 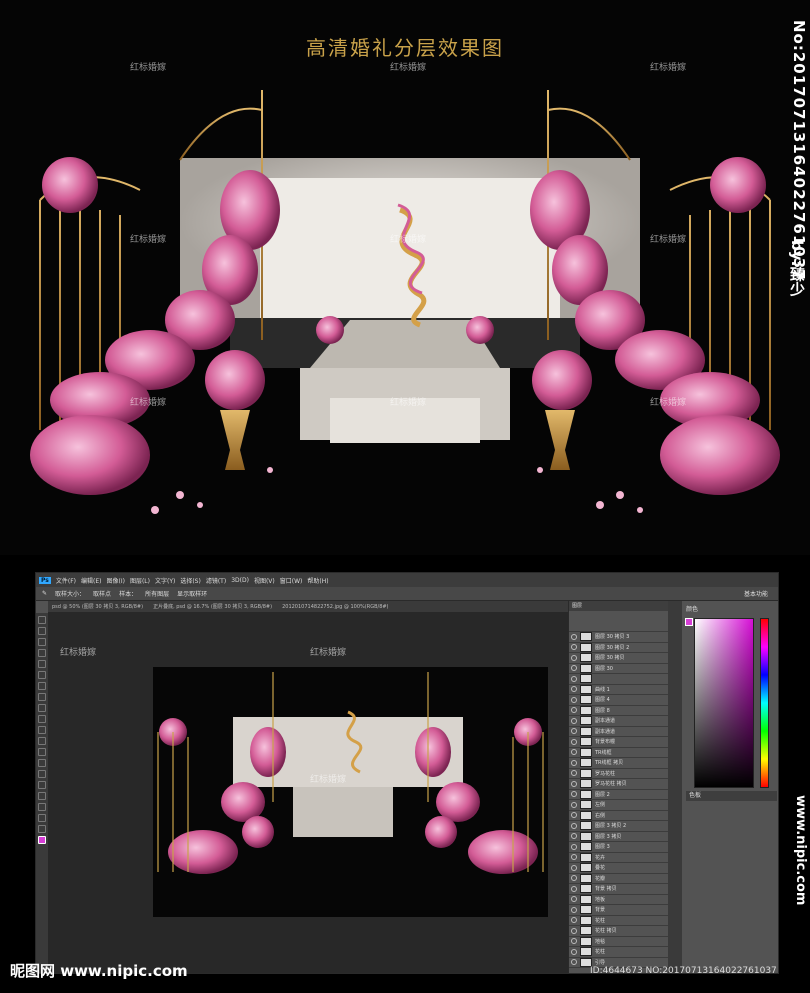 I want to click on stamp-tool-icon, so click(x=42, y=708).